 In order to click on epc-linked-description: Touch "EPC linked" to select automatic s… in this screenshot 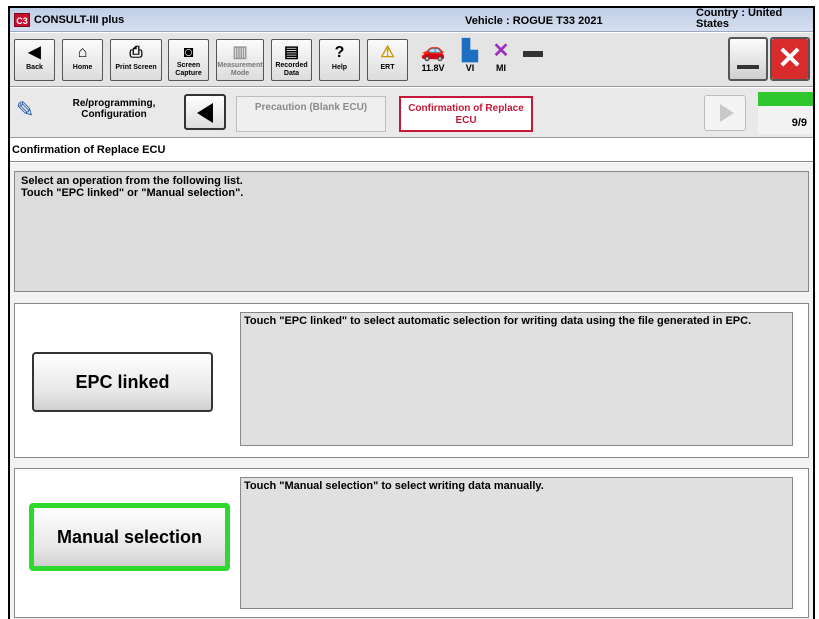, I will do `click(516, 379)`.